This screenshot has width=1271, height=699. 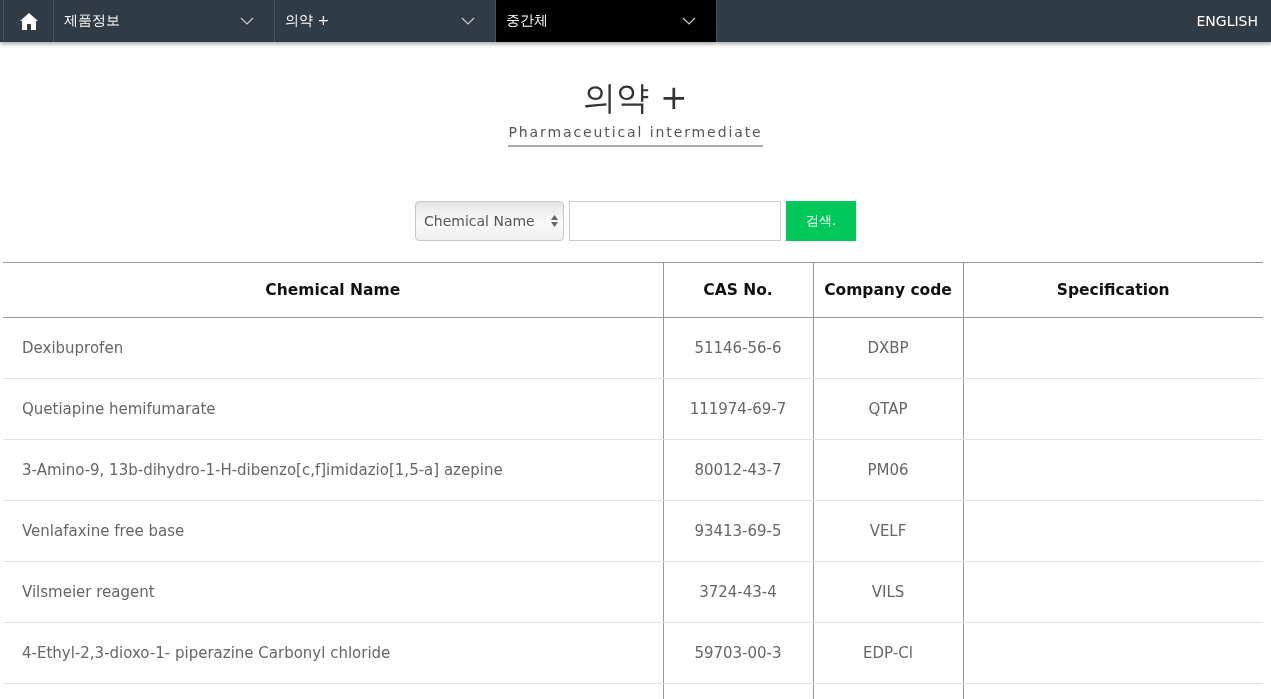 I want to click on table-cell: 111974-69-7, so click(x=738, y=409).